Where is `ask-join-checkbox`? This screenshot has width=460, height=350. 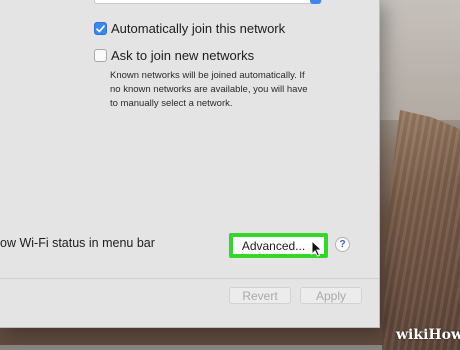 ask-join-checkbox is located at coordinates (100, 55).